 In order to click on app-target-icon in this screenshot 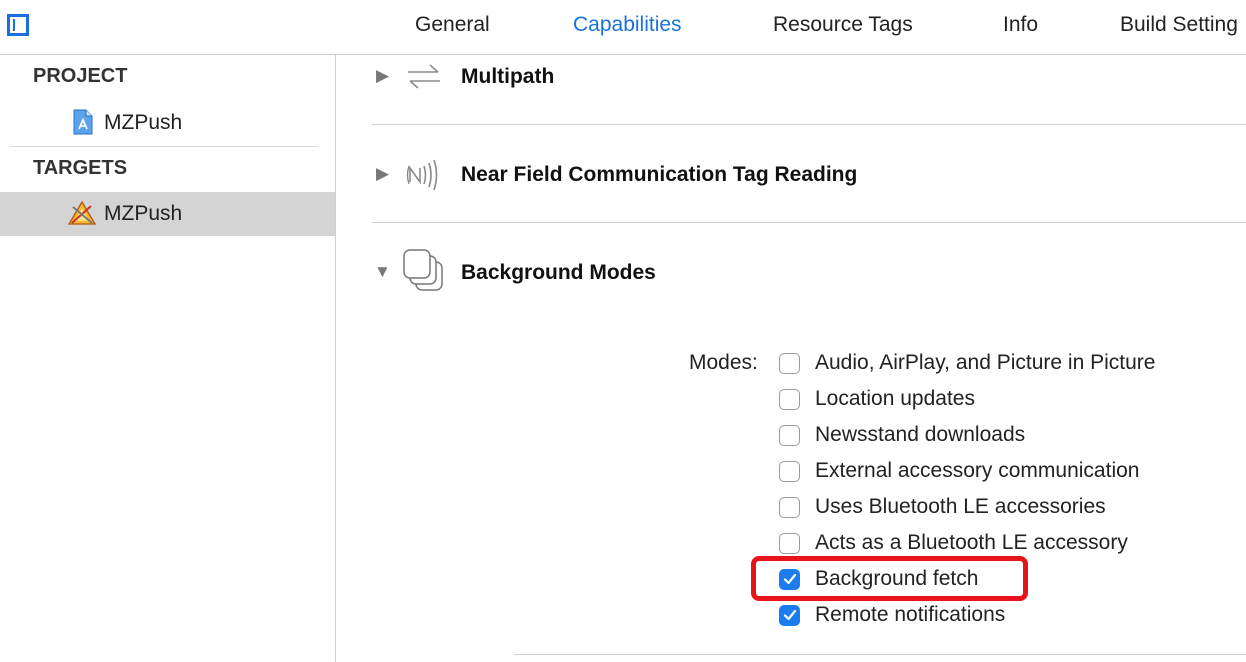, I will do `click(82, 213)`.